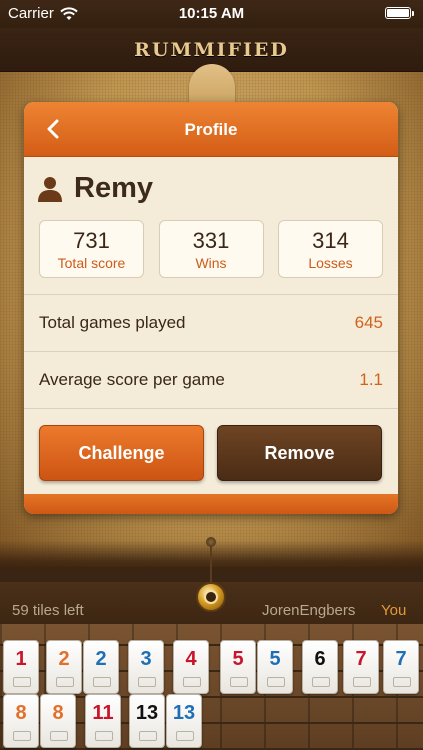 This screenshot has width=423, height=750. What do you see at coordinates (146, 659) in the screenshot?
I see `tile-number: 3` at bounding box center [146, 659].